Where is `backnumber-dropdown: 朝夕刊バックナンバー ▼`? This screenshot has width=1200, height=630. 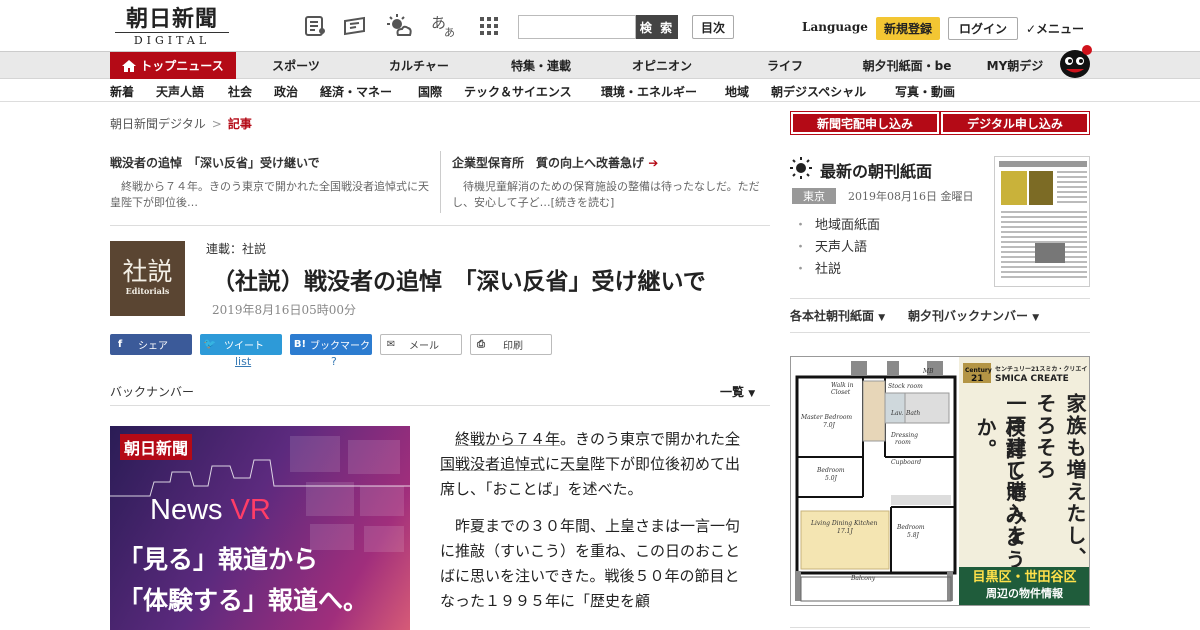 backnumber-dropdown: 朝夕刊バックナンバー ▼ is located at coordinates (973, 315).